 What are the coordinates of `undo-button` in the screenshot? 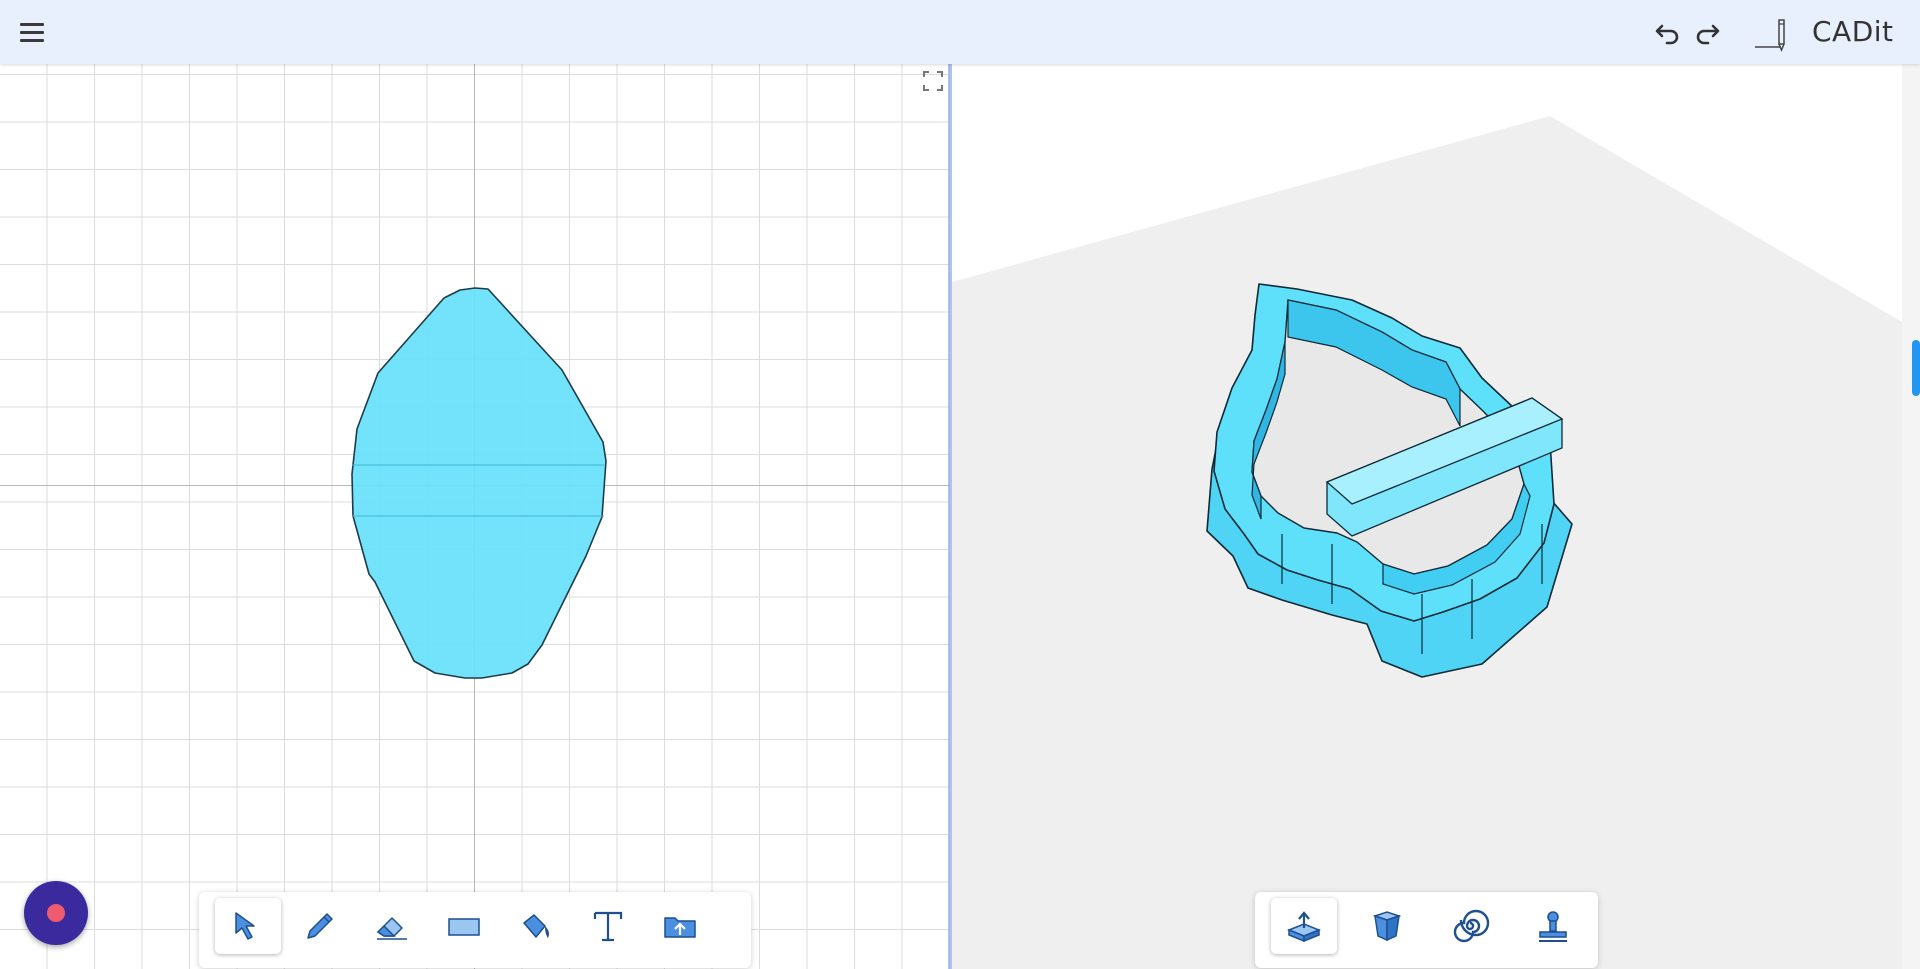 It's located at (1668, 32).